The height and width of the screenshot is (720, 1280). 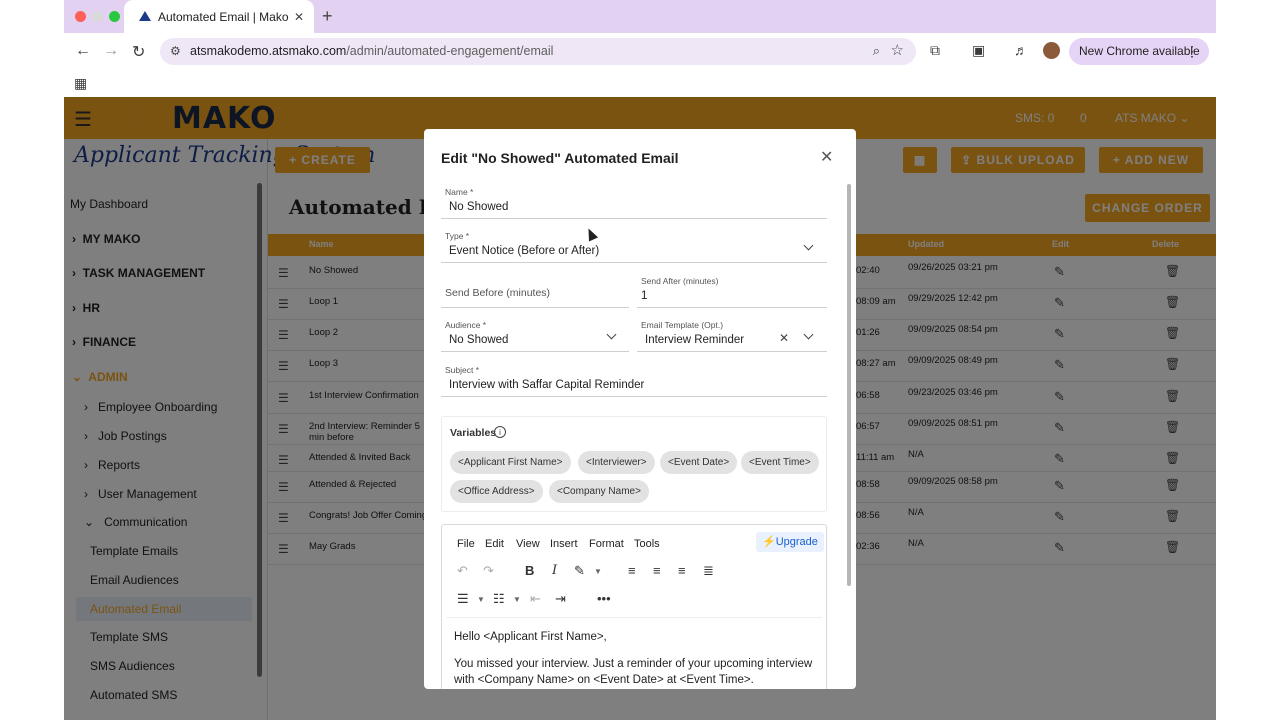 What do you see at coordinates (80, 16) in the screenshot?
I see `close-window-button` at bounding box center [80, 16].